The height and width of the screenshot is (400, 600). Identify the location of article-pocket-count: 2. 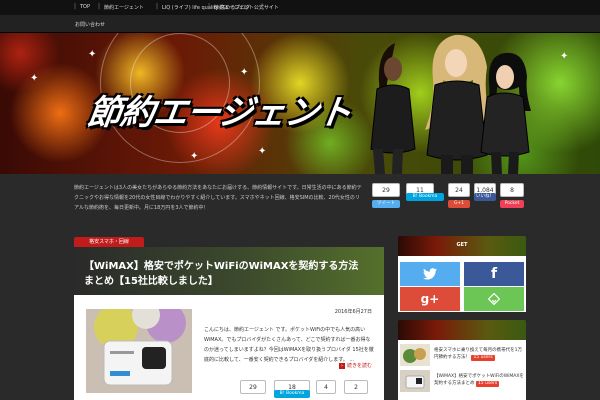
(356, 387).